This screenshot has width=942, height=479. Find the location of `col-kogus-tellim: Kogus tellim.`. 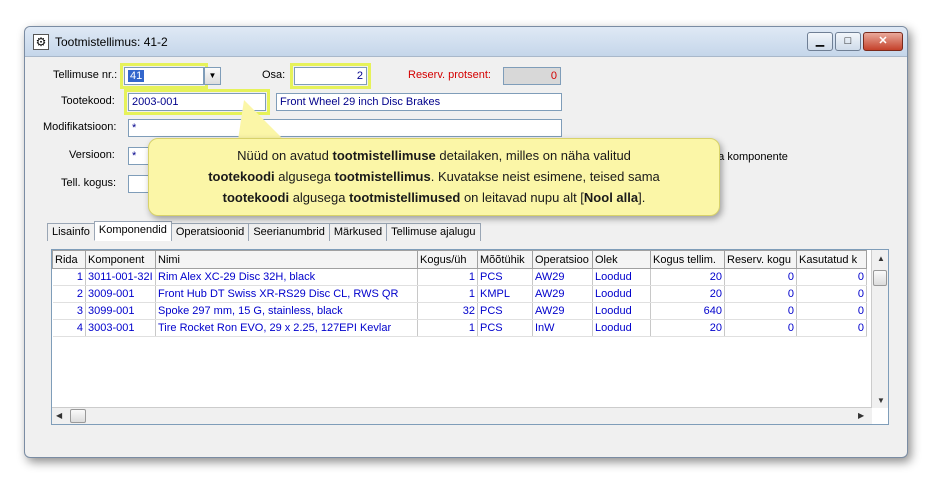

col-kogus-tellim: Kogus tellim. is located at coordinates (687, 259).